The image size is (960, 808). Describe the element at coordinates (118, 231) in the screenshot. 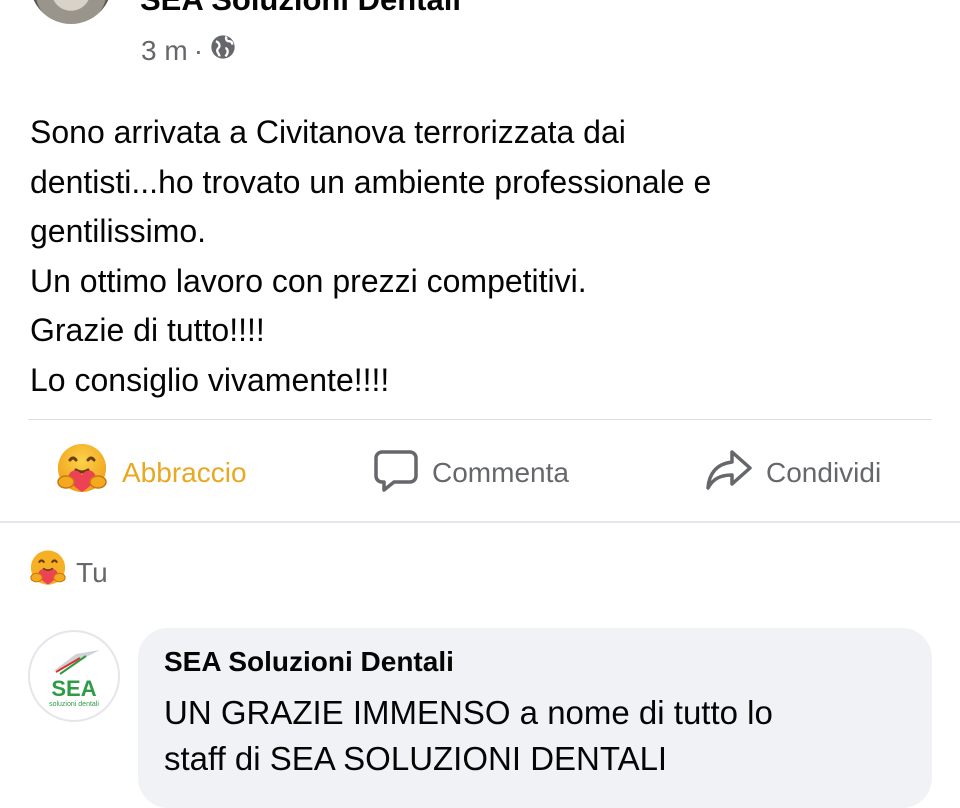

I see `post-text-line: gentilissimo.` at that location.